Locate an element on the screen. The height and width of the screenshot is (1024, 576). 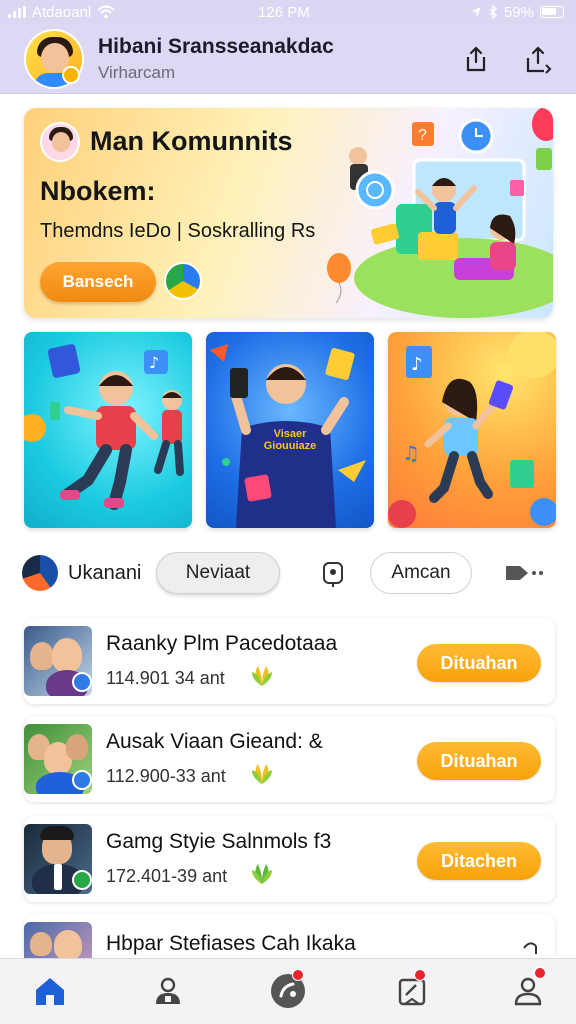
hero-logo-icon is located at coordinates (183, 281).